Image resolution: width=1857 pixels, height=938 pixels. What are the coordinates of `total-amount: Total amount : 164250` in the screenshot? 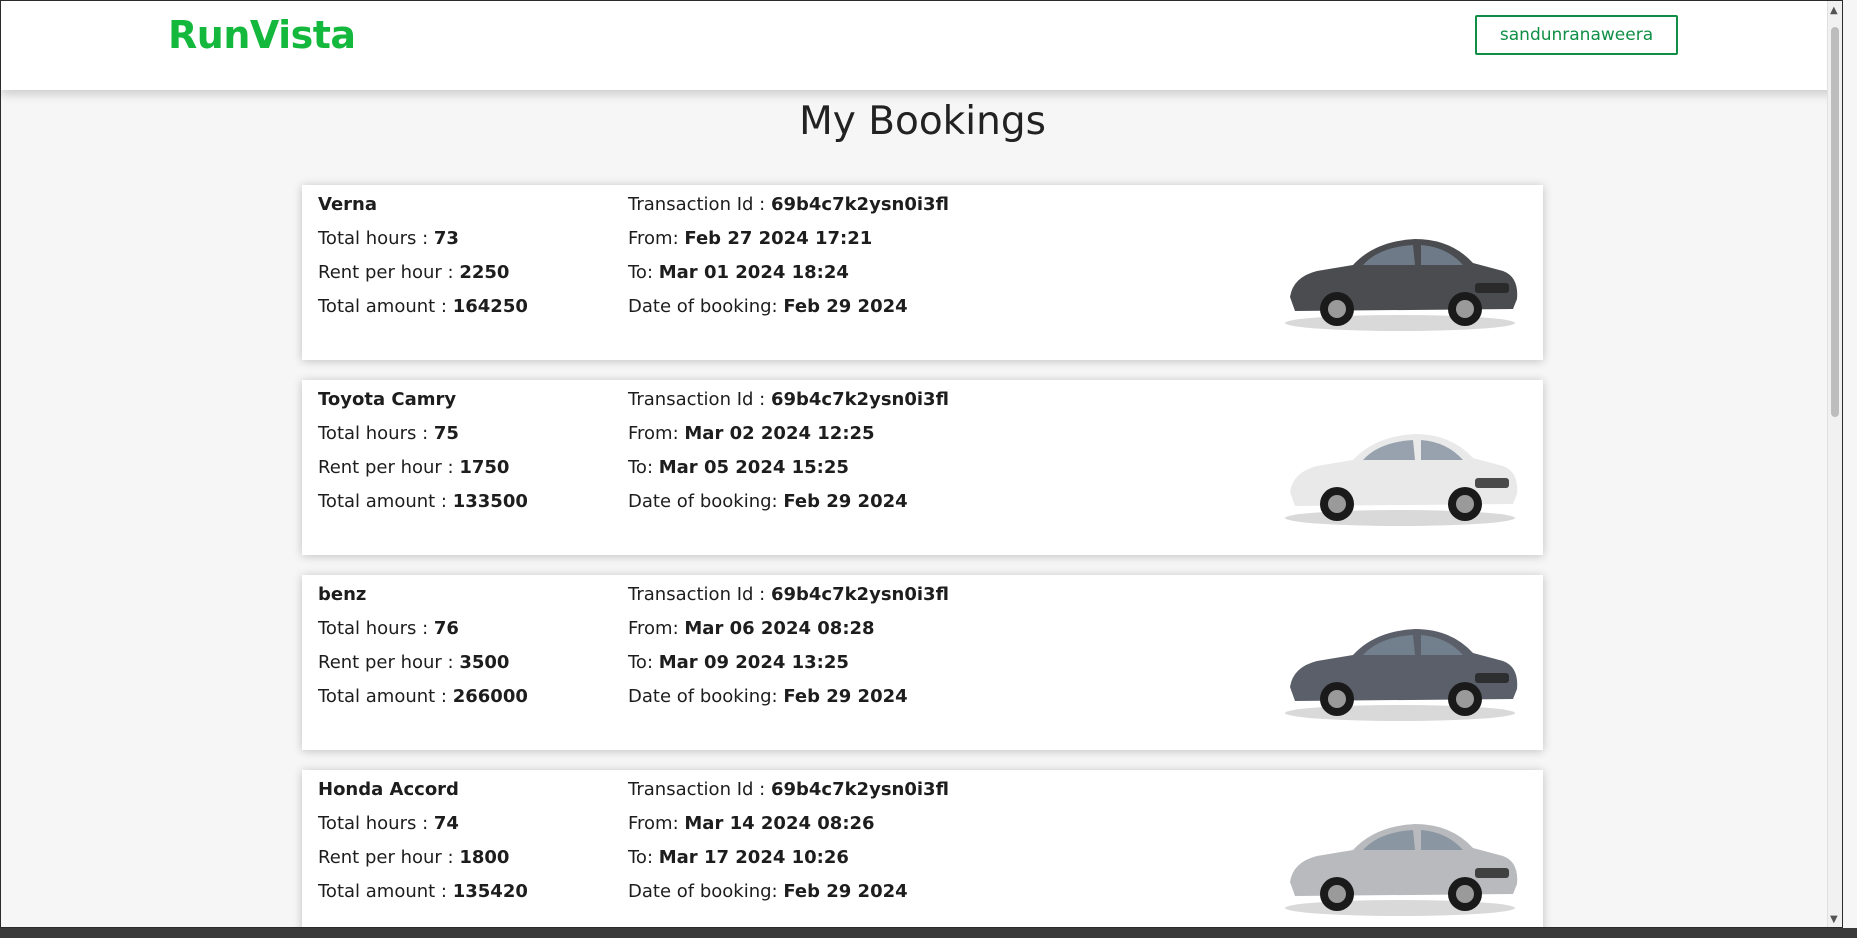 It's located at (423, 312).